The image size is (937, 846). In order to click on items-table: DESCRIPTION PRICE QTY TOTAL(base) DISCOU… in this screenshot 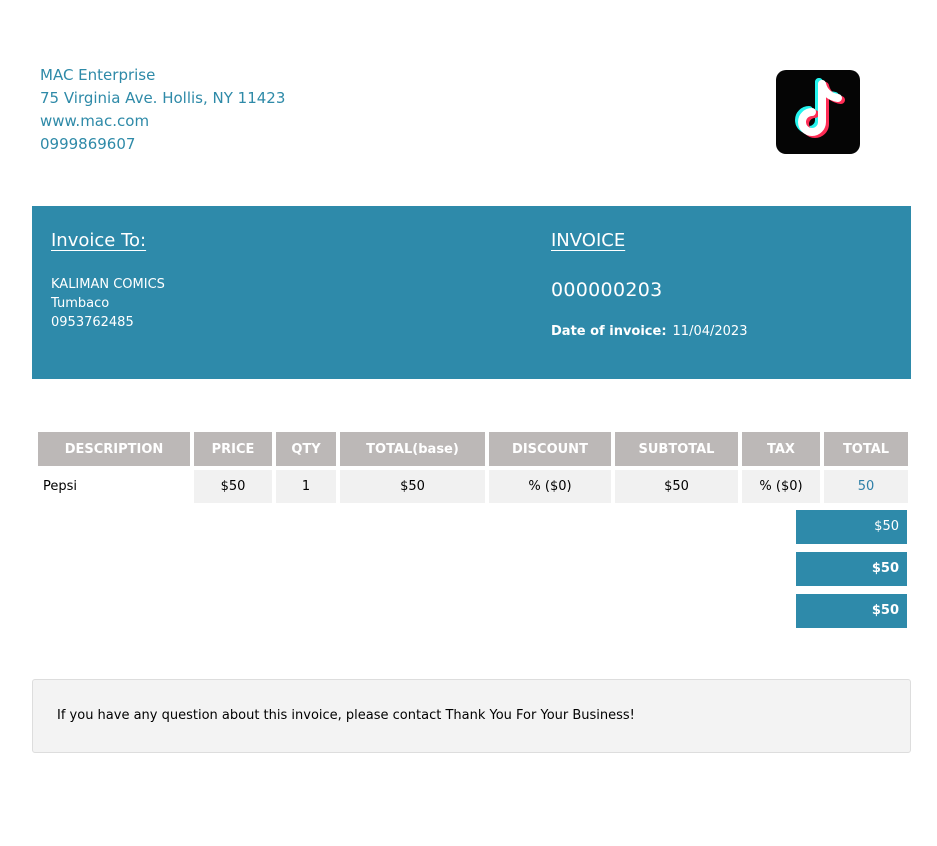, I will do `click(473, 467)`.